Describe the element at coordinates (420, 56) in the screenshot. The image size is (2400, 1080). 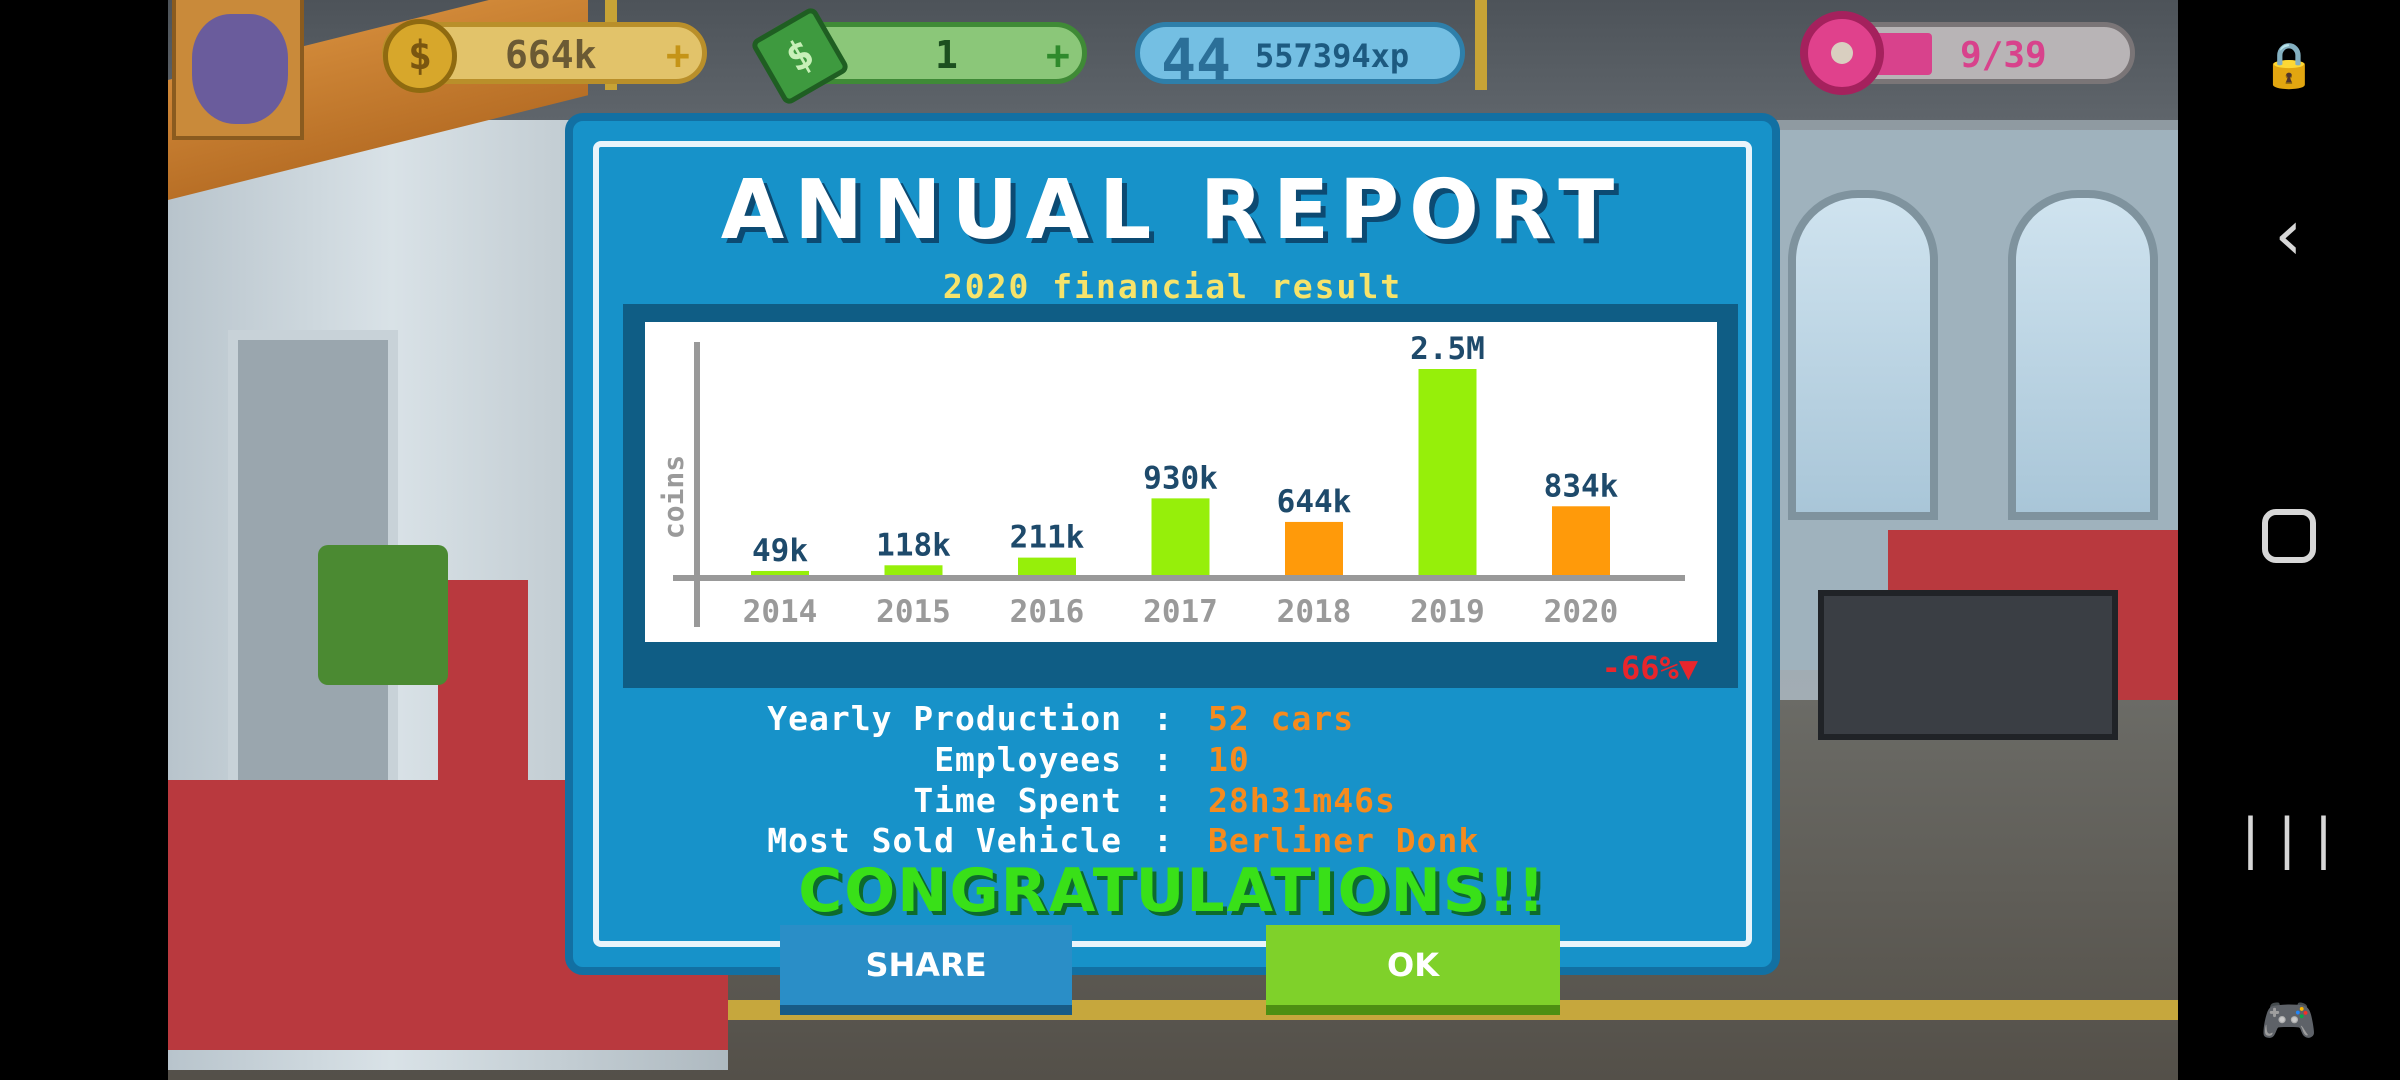
I see `coin-icon: $` at that location.